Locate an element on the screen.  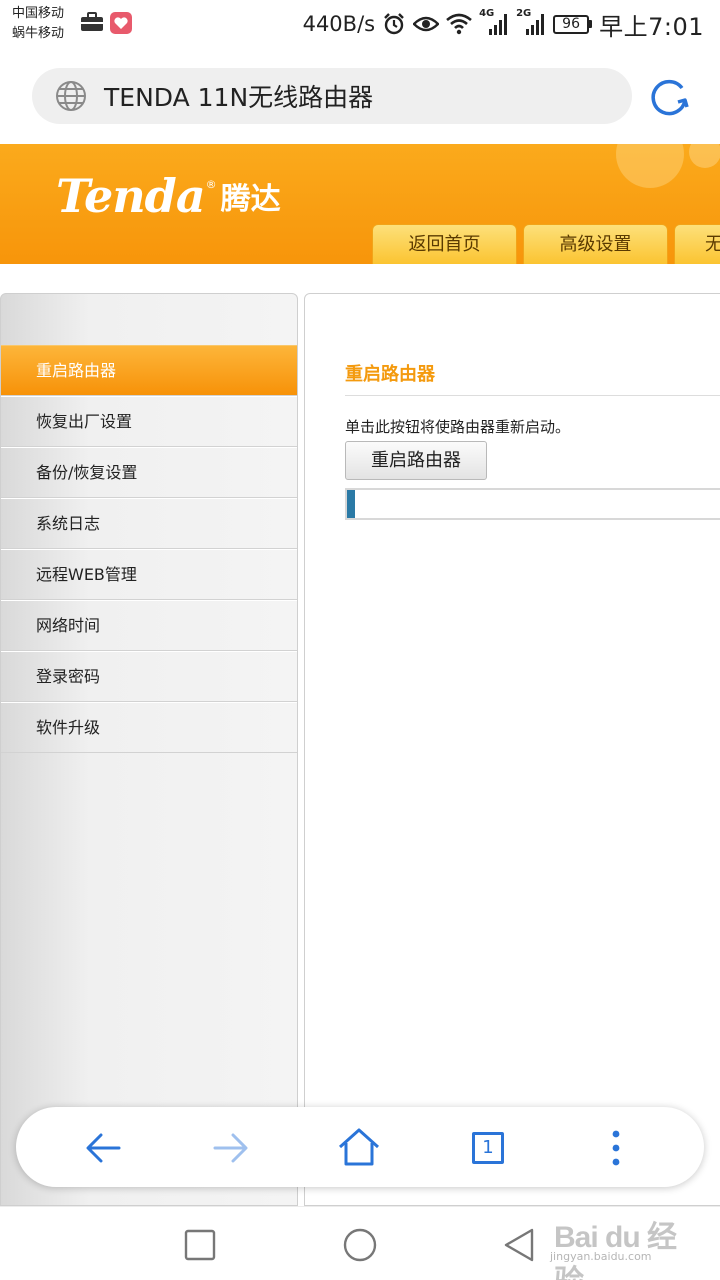
more-vertical-icon is located at coordinates (616, 1148).